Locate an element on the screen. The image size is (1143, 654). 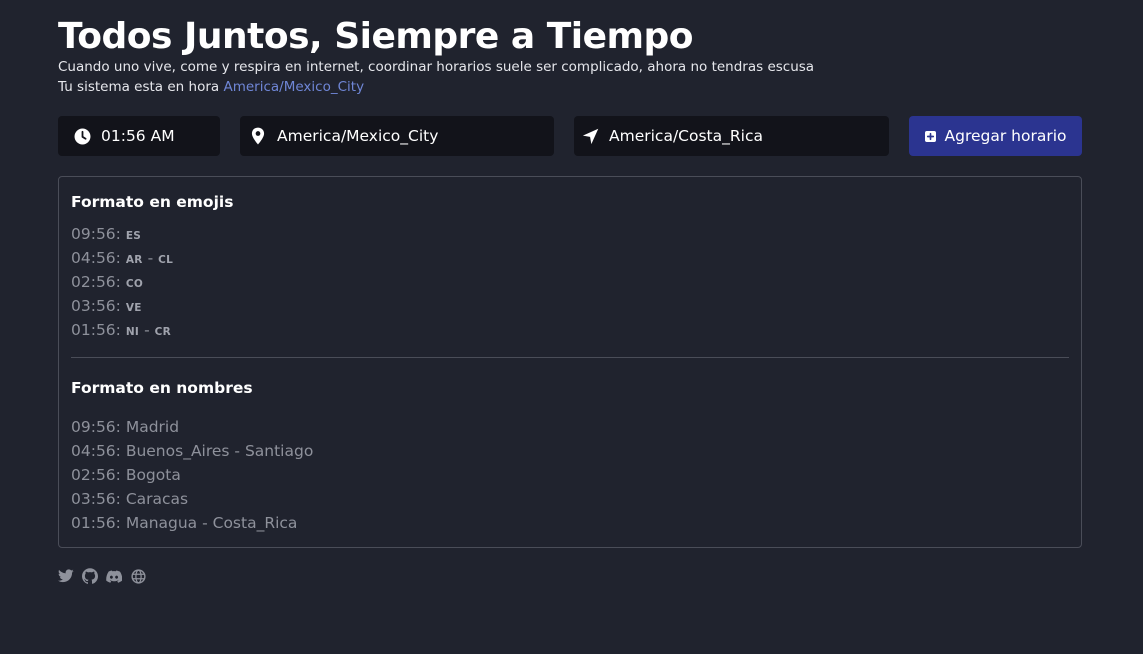
time-input: 01:56 AM is located at coordinates (139, 136).